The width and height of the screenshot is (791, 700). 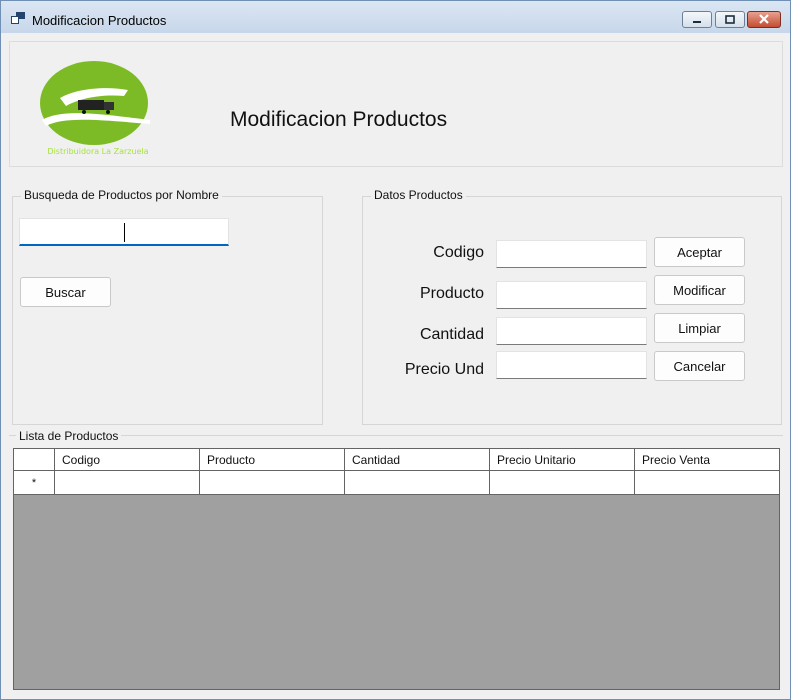 I want to click on cancelar-button: Cancelar, so click(x=699, y=366).